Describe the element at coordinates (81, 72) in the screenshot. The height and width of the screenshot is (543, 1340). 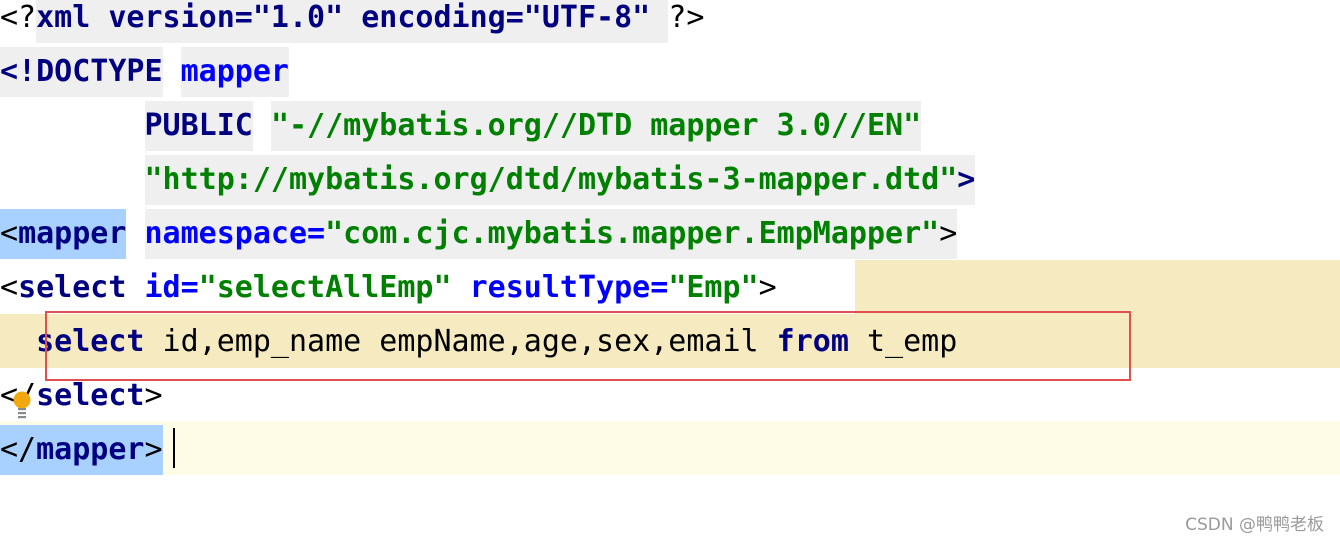
I see `doctype-open: <!DOCTYPE` at that location.